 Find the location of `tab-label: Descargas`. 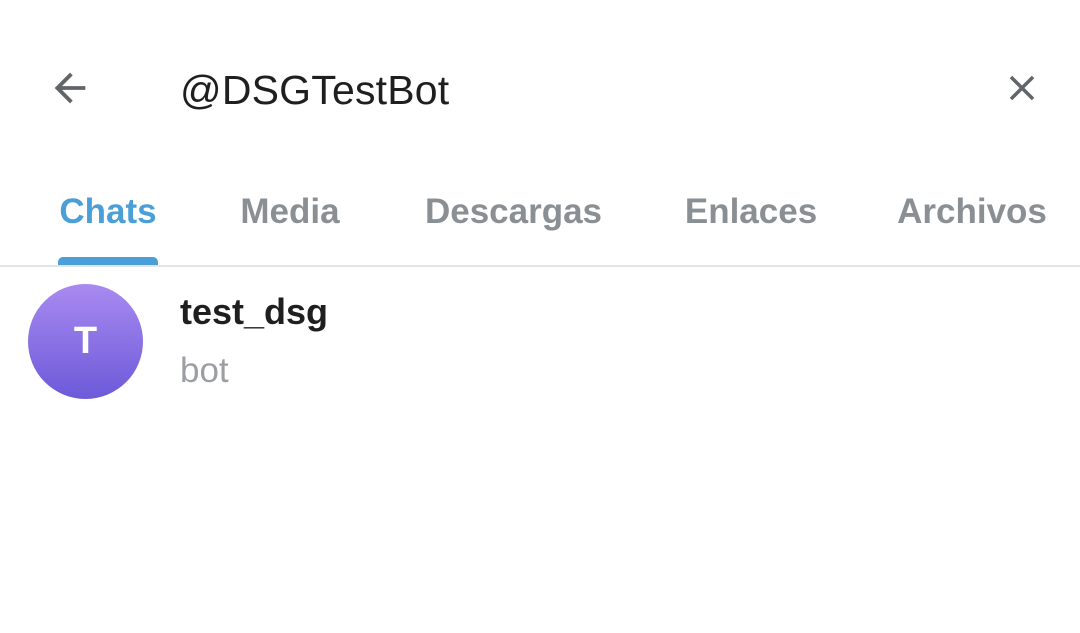

tab-label: Descargas is located at coordinates (513, 211).